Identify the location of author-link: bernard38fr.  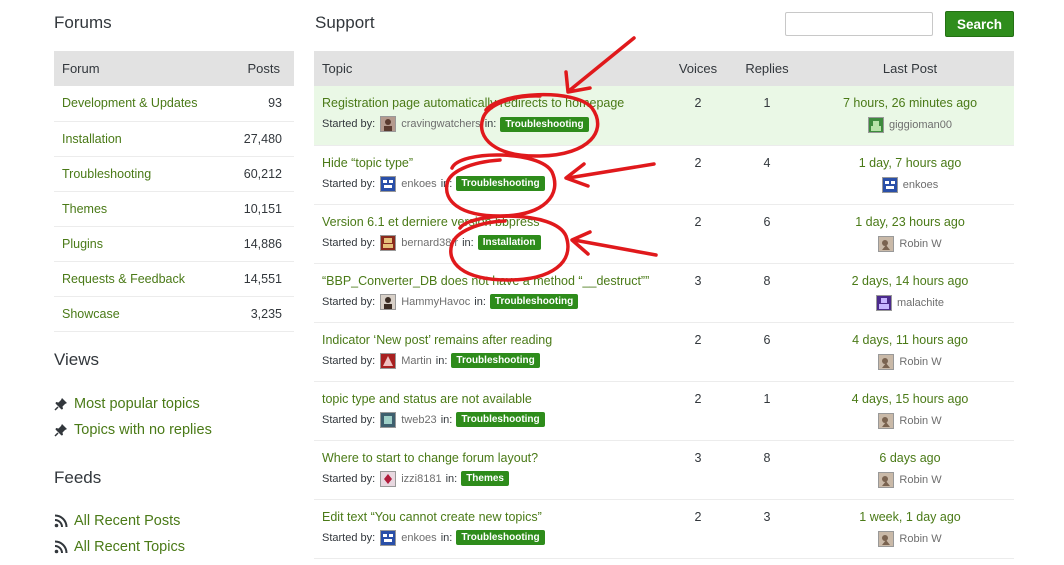
(429, 243).